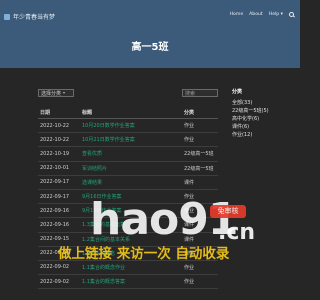  I want to click on table-row: 2022-09-16 1.3集合的基本运算 课件, so click(128, 225).